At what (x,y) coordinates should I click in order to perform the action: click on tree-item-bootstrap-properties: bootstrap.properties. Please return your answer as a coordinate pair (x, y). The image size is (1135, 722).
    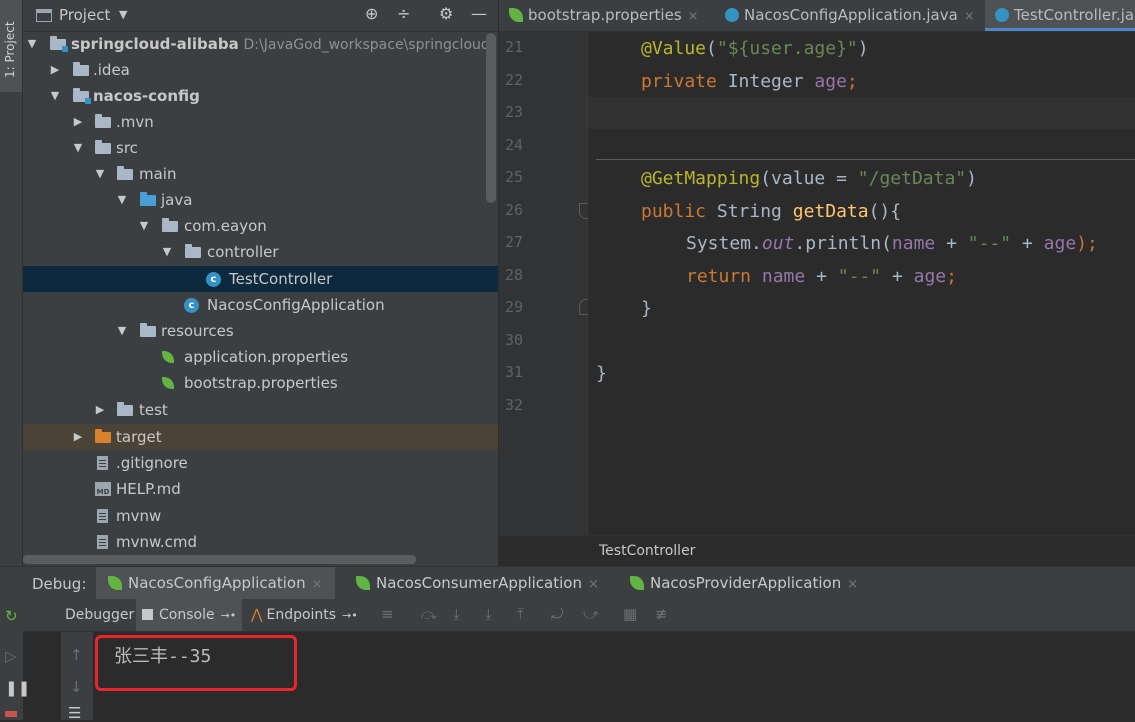
    Looking at the image, I should click on (260, 383).